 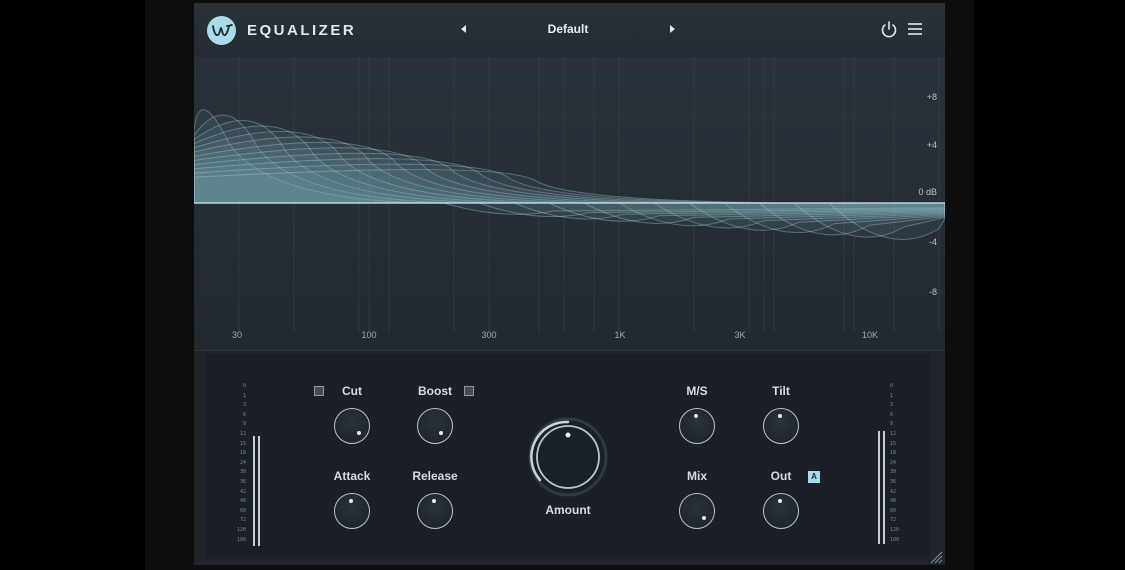 I want to click on db-axis-label: -8, so click(x=933, y=292).